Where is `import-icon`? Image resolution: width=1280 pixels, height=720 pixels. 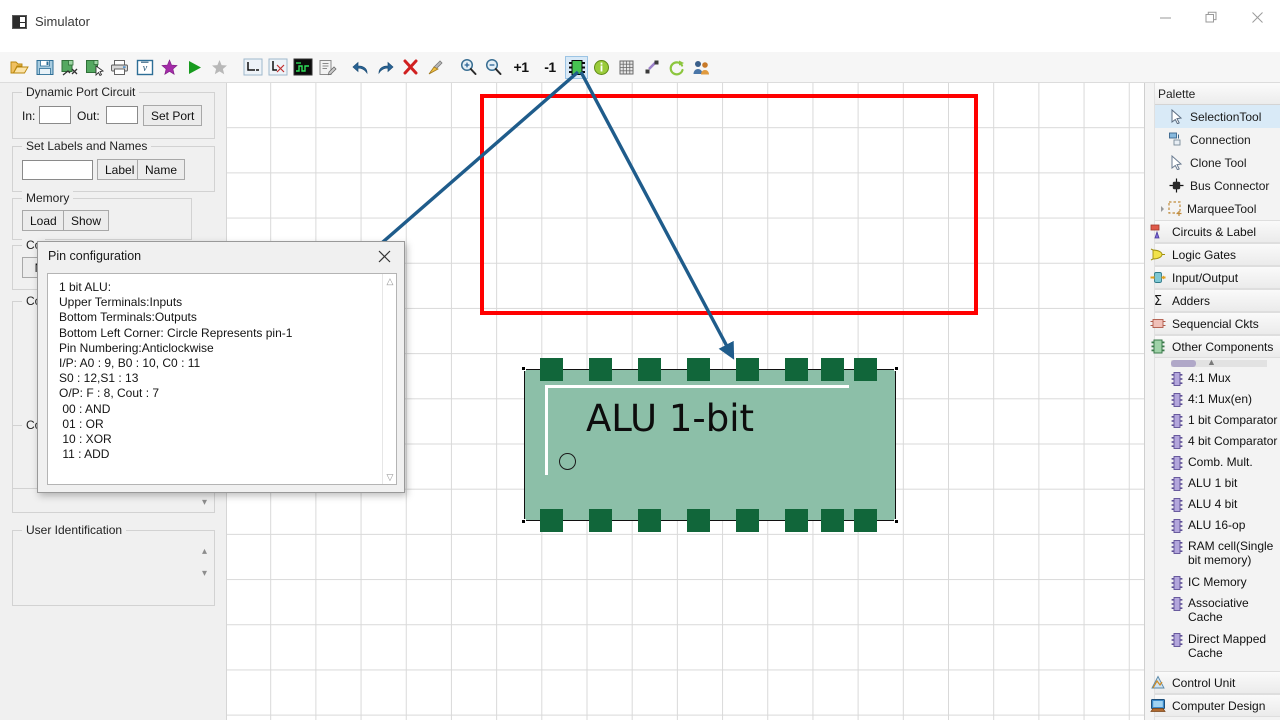
import-icon is located at coordinates (94, 67).